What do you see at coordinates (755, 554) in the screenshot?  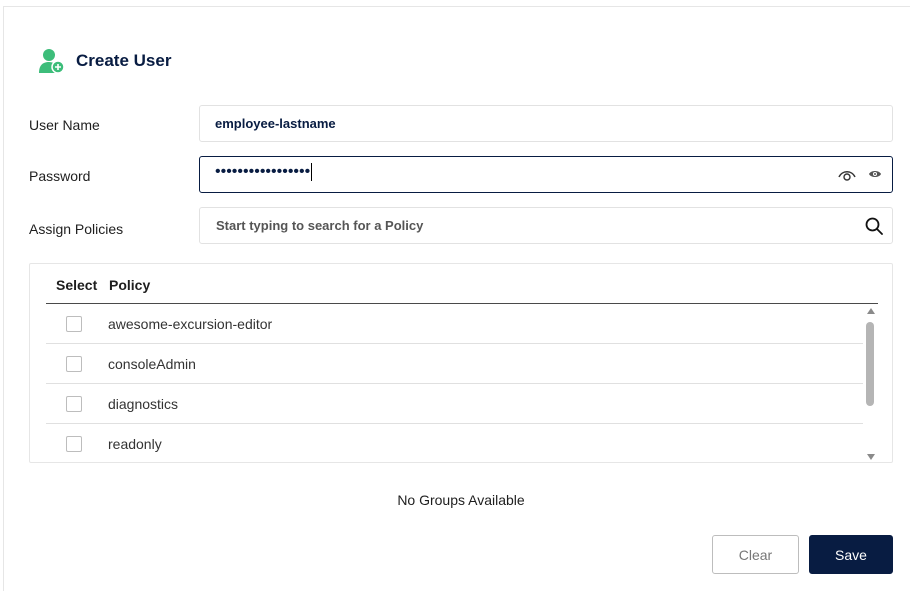 I see `clear-button: Clear` at bounding box center [755, 554].